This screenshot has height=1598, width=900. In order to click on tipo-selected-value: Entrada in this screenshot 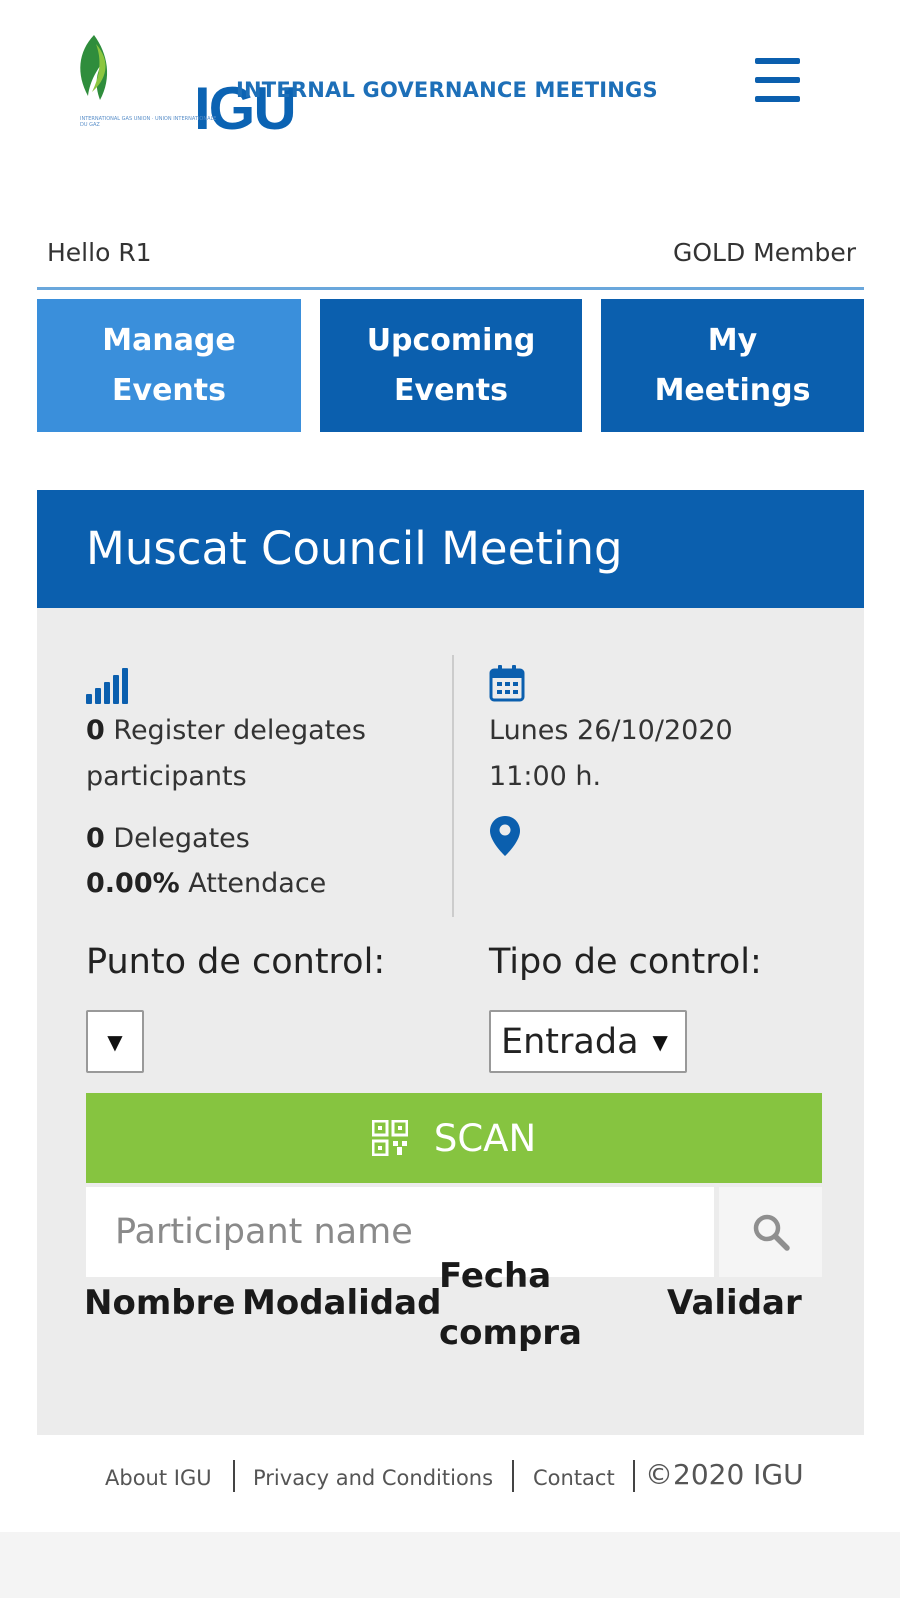, I will do `click(570, 1041)`.